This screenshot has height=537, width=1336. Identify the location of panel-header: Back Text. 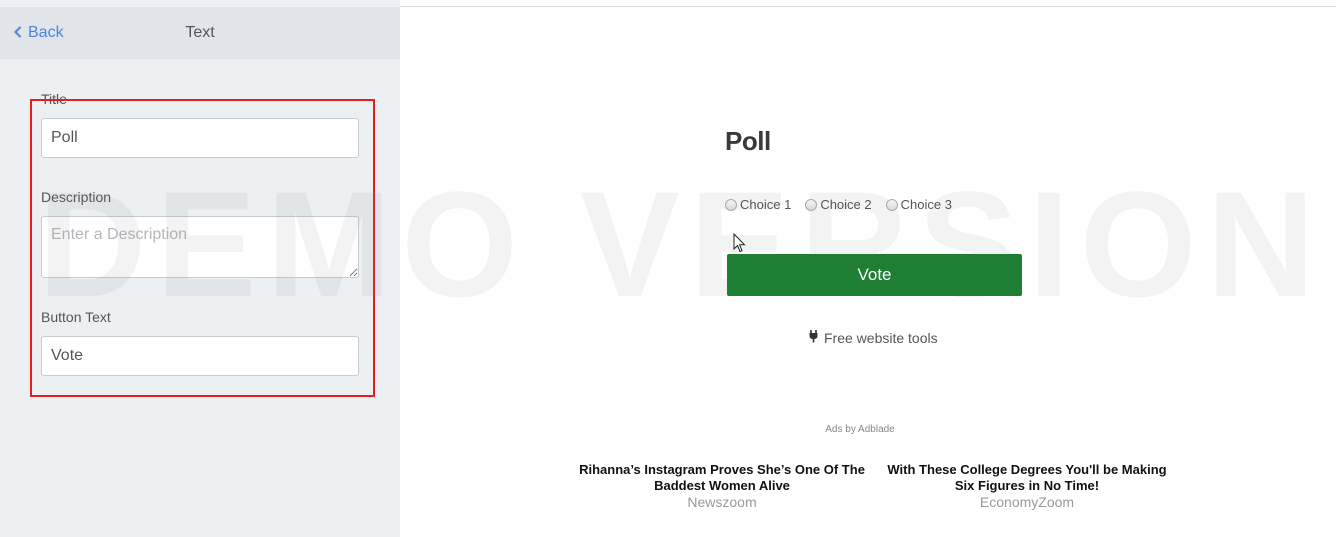
(200, 33).